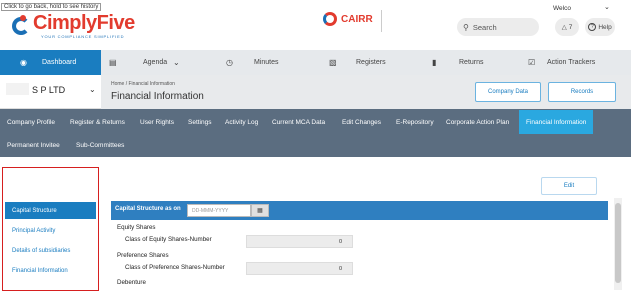 The height and width of the screenshot is (299, 631). I want to click on tab-corporate-action-plan: Corporate Action Plan, so click(477, 122).